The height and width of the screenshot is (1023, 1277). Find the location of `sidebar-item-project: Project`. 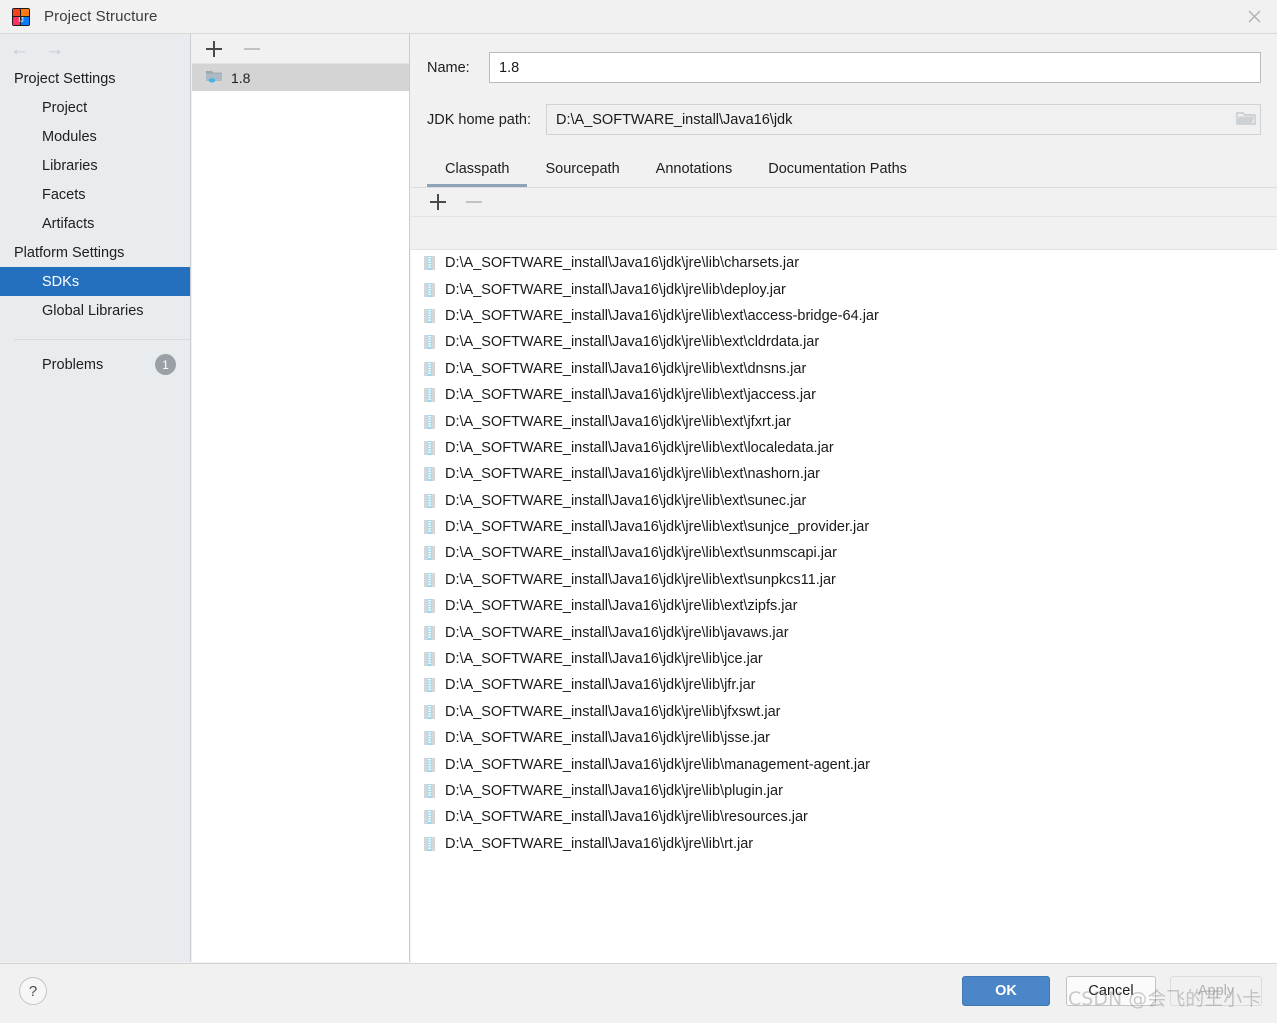

sidebar-item-project: Project is located at coordinates (95, 107).